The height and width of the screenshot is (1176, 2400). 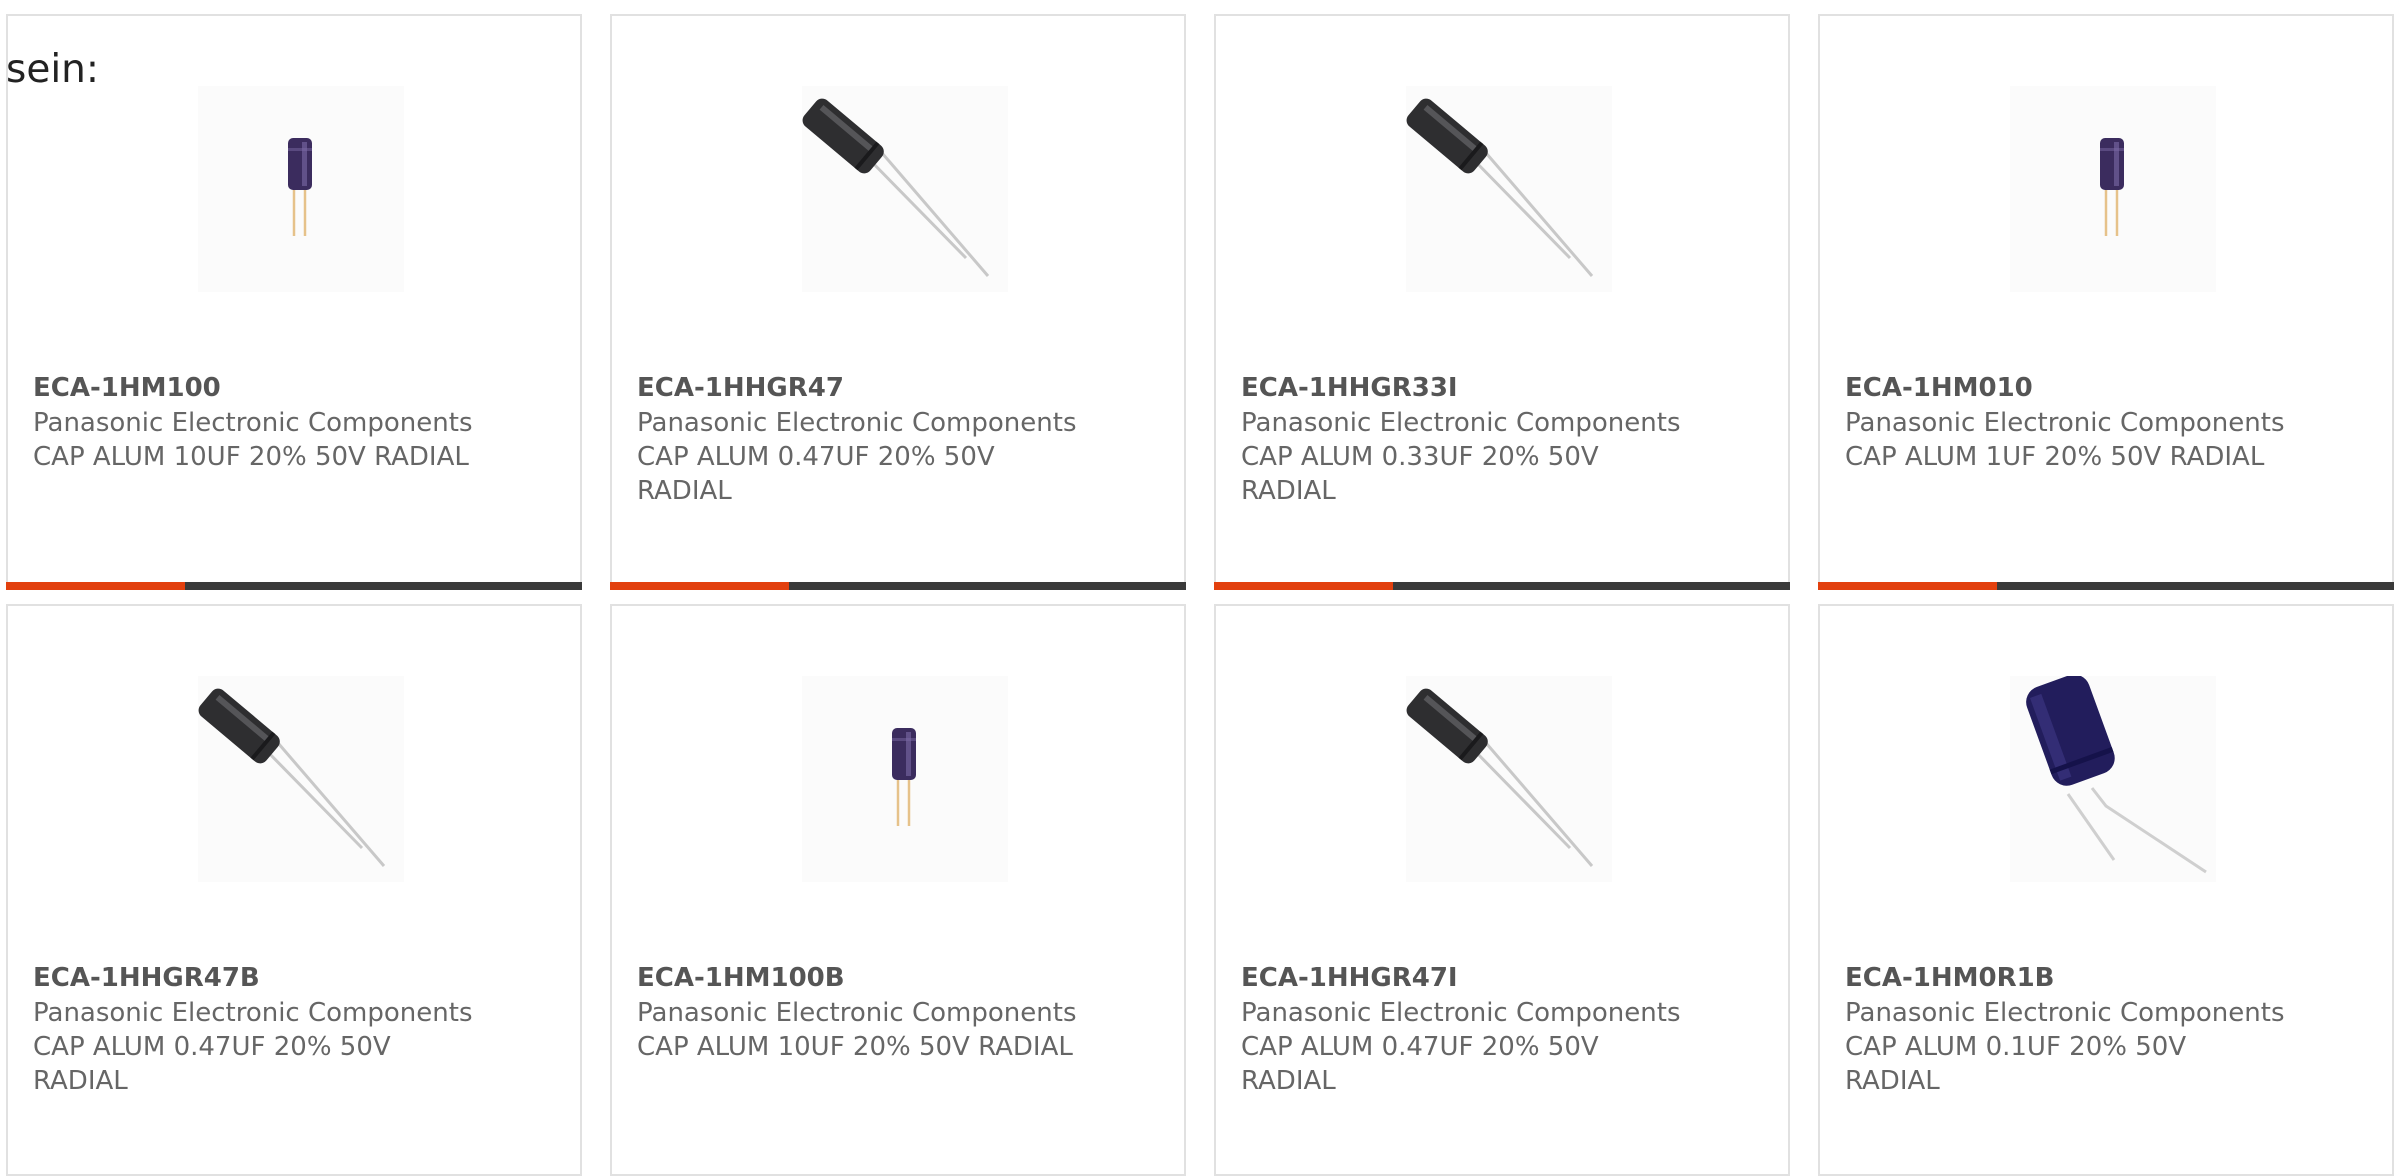 What do you see at coordinates (740, 388) in the screenshot?
I see `part-number: ECA-1HHGR47` at bounding box center [740, 388].